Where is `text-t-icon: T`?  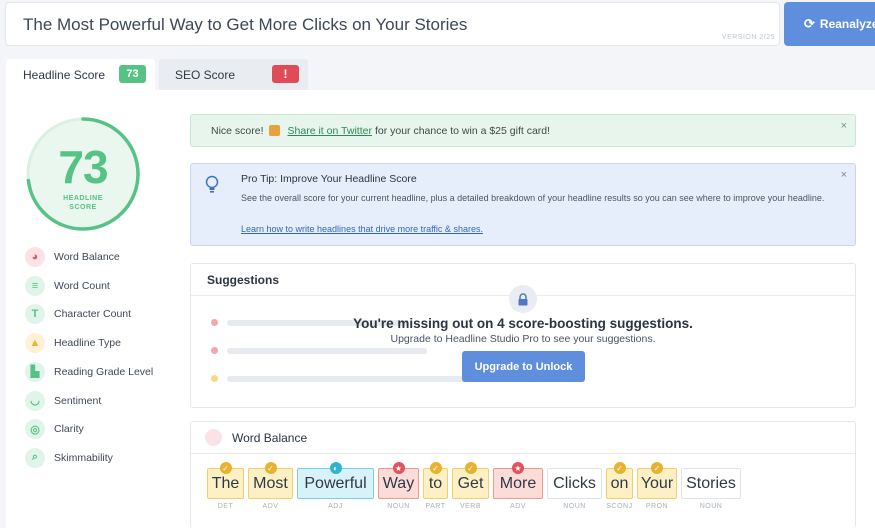
text-t-icon: T is located at coordinates (35, 314).